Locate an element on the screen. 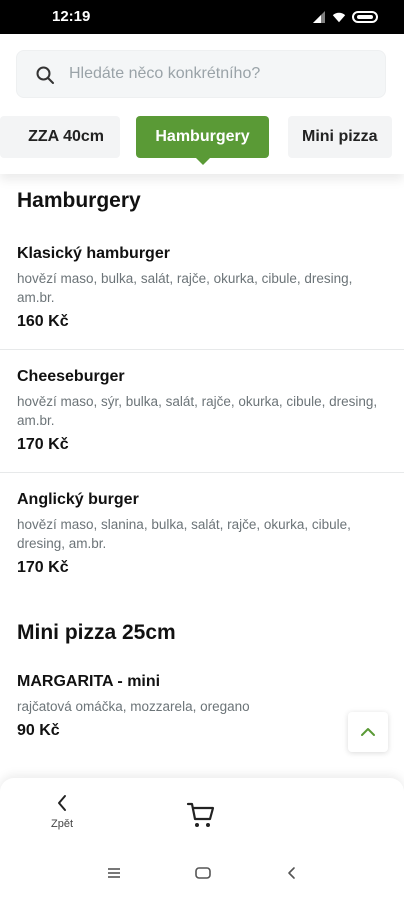 This screenshot has width=404, height=900. battery-icon is located at coordinates (365, 17).